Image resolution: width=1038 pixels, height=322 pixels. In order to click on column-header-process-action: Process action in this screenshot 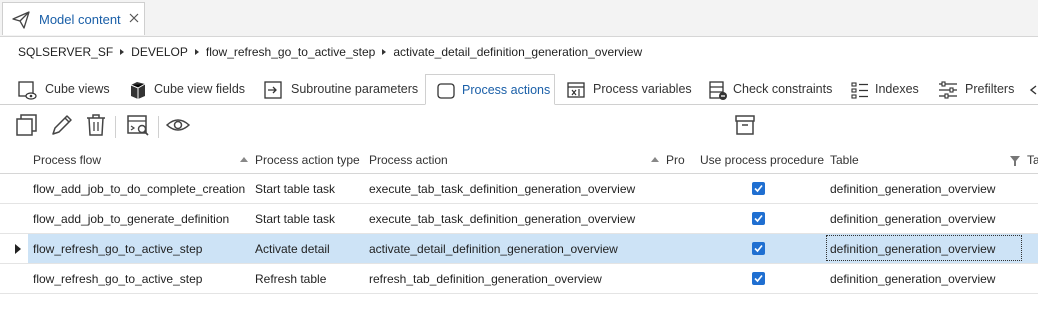, I will do `click(408, 160)`.